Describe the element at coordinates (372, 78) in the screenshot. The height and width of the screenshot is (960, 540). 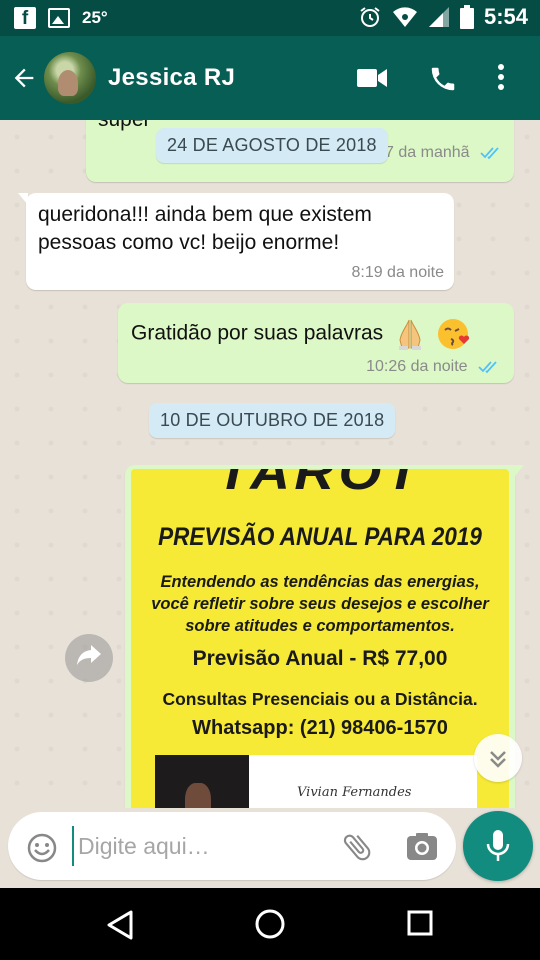
I see `video-call-icon` at that location.